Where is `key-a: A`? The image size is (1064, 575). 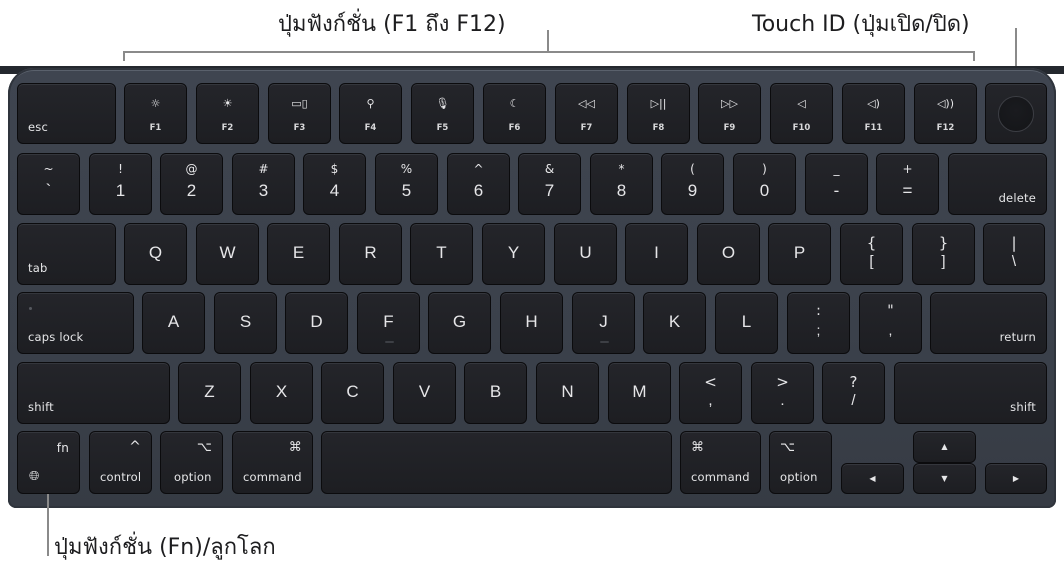 key-a: A is located at coordinates (173, 323).